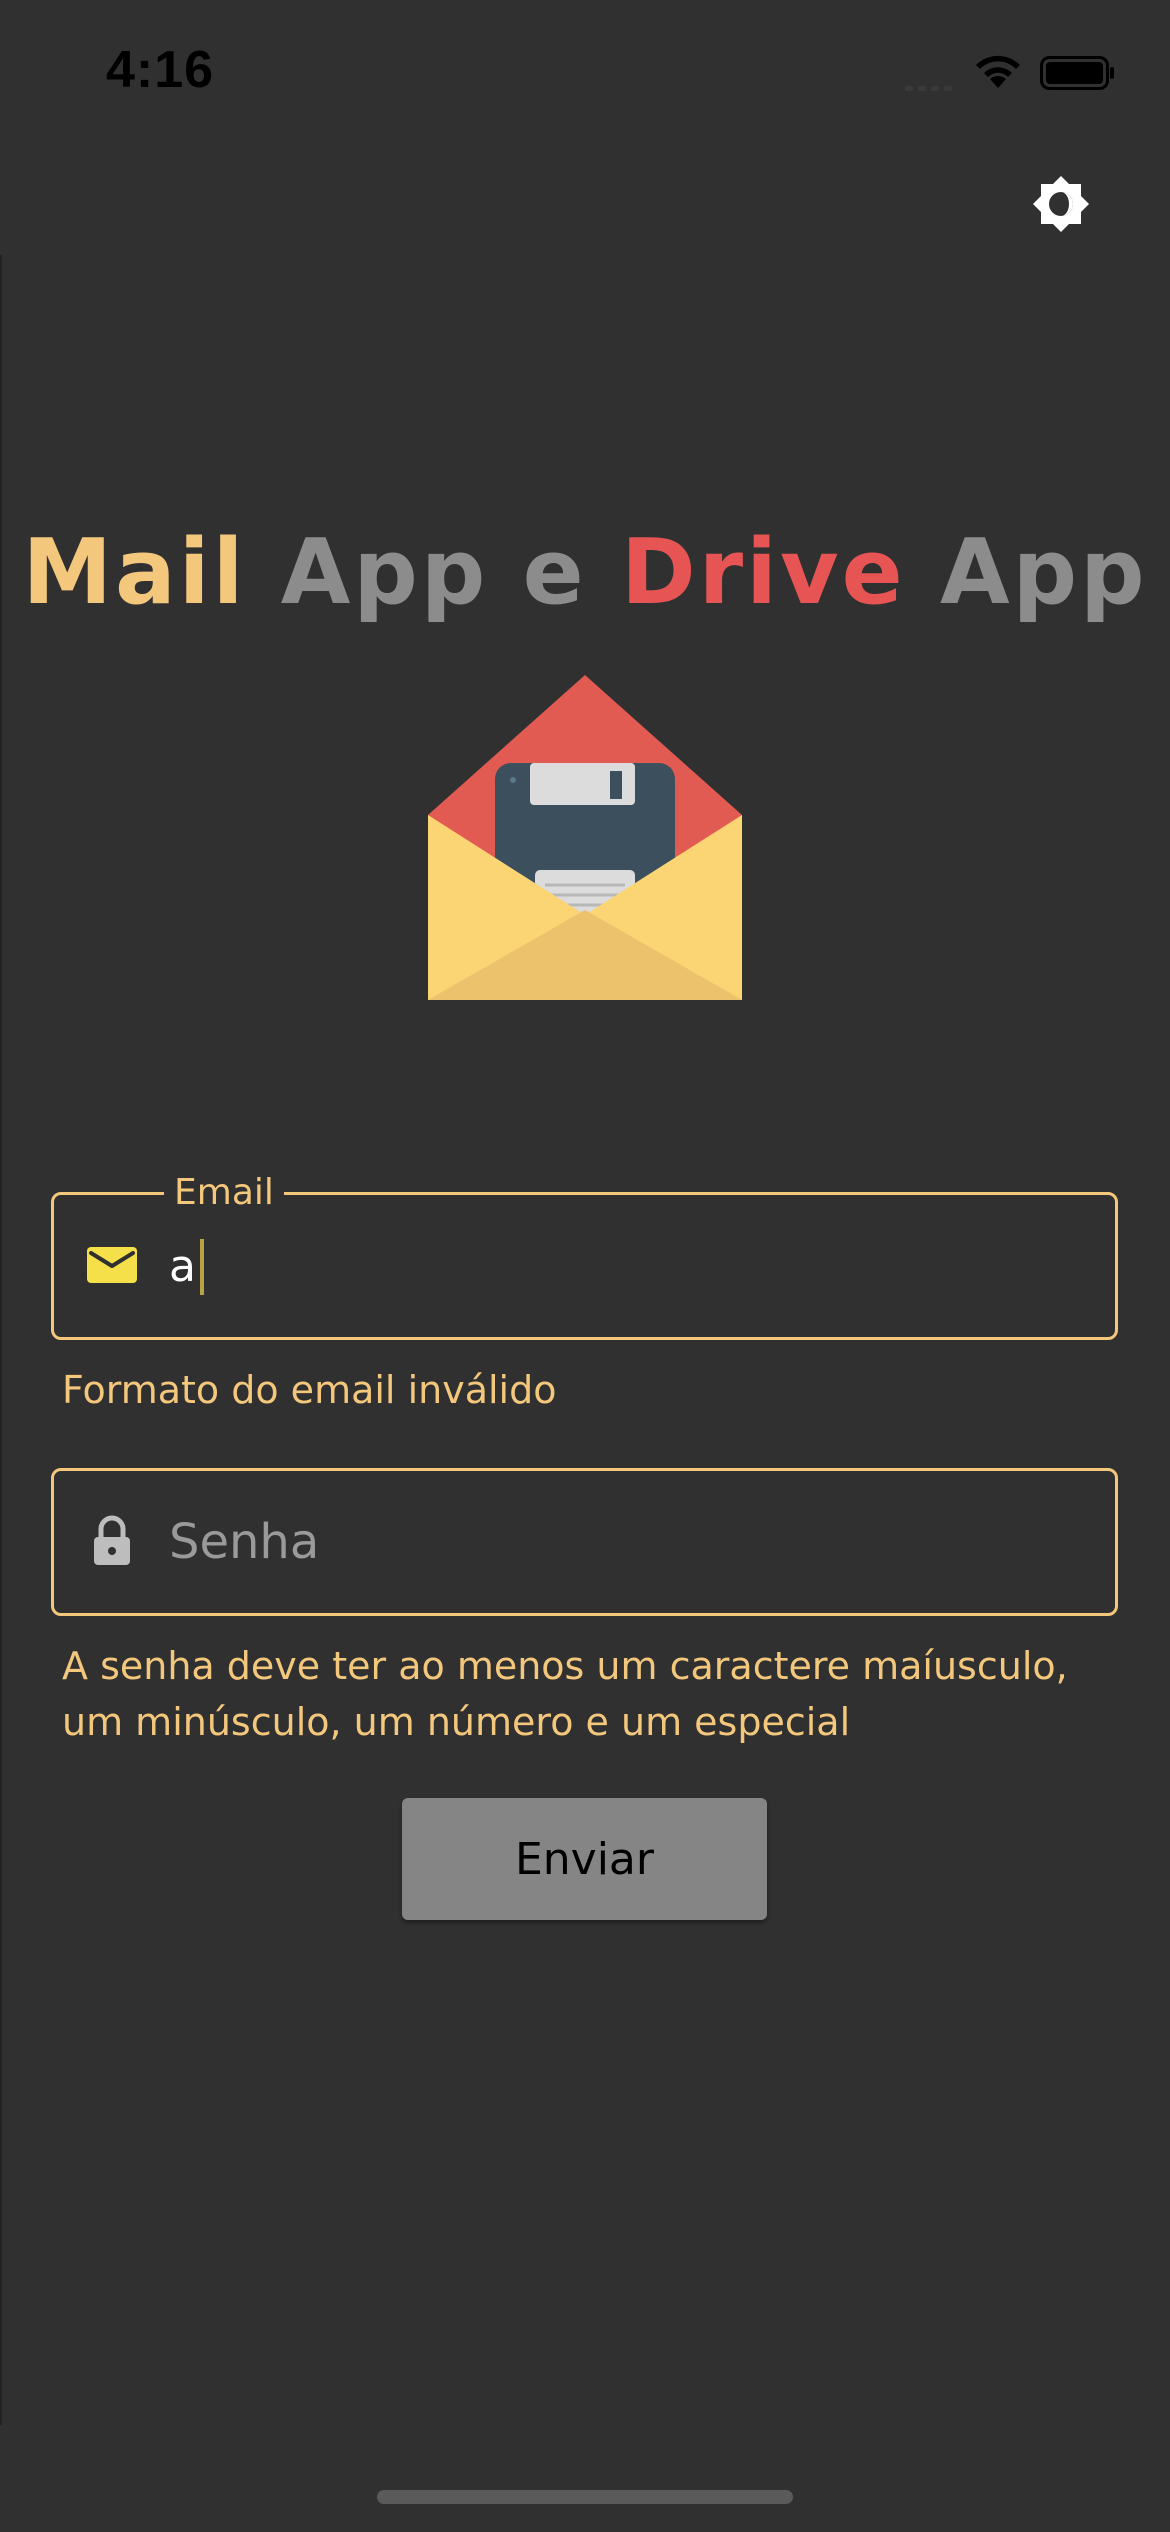 This screenshot has width=1170, height=2532. I want to click on email-field: Email a, so click(584, 1254).